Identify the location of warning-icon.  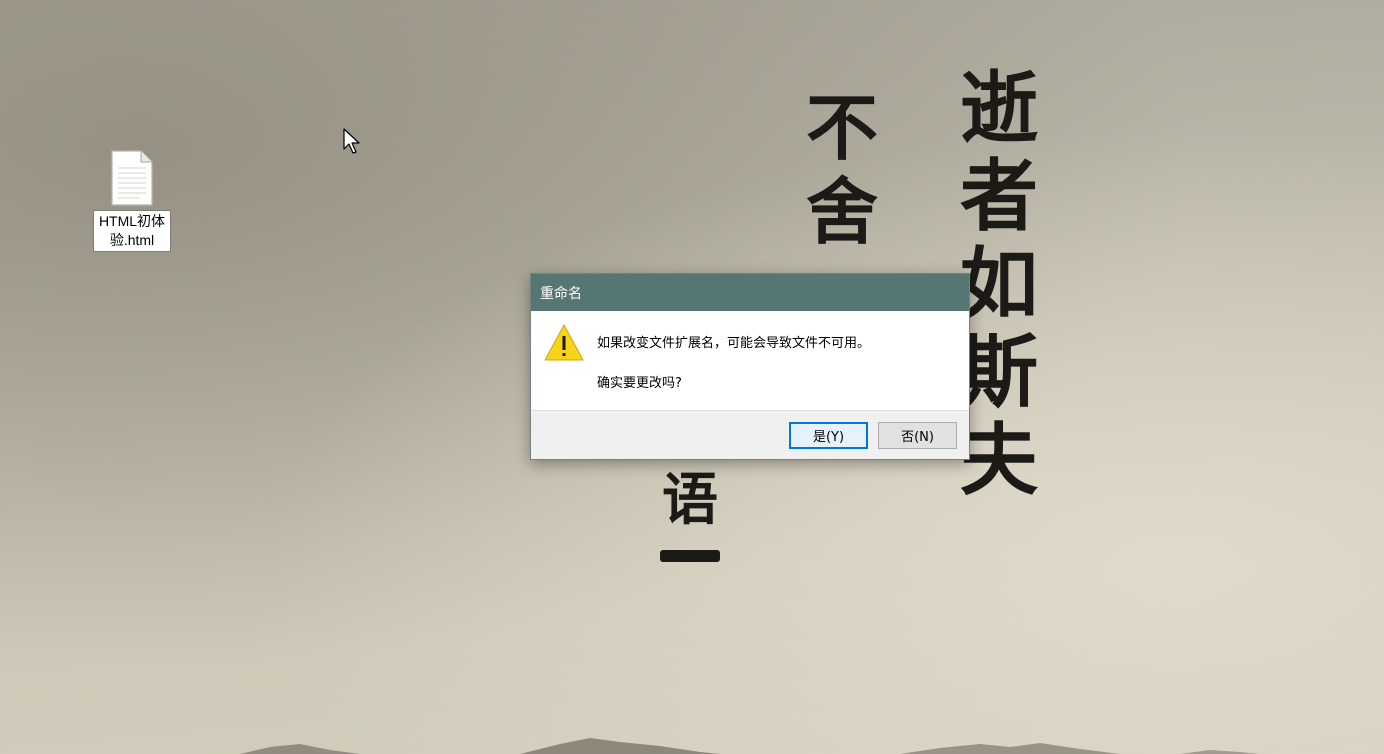
(564, 342).